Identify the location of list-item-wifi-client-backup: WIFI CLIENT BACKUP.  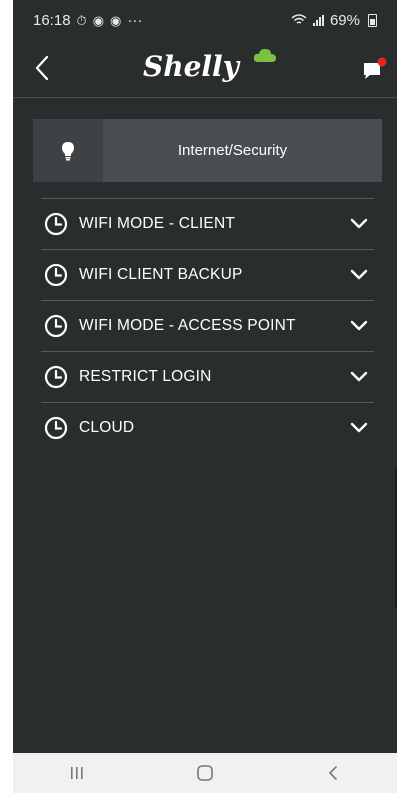
(207, 274).